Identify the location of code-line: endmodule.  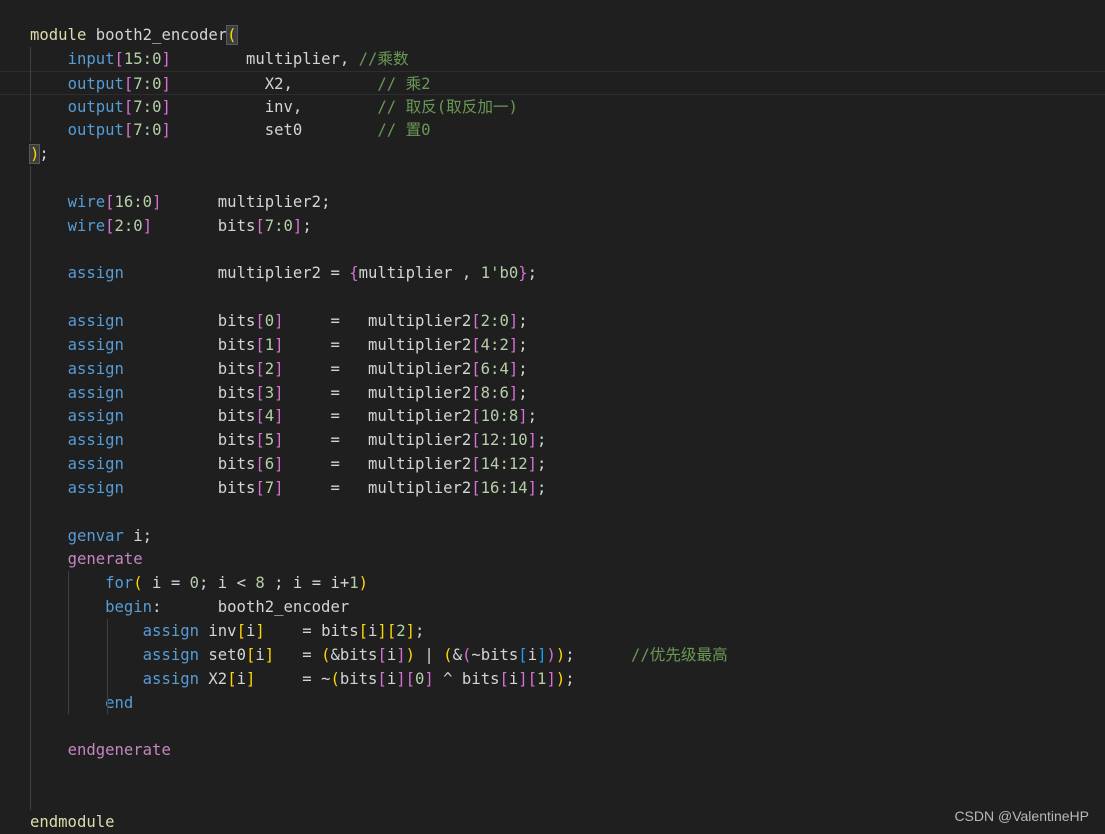
(552, 822).